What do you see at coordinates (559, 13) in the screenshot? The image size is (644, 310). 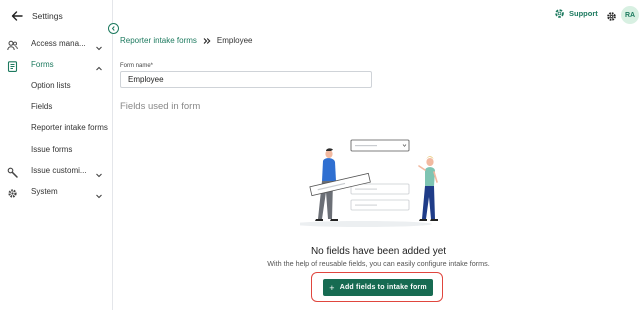 I see `support-icon` at bounding box center [559, 13].